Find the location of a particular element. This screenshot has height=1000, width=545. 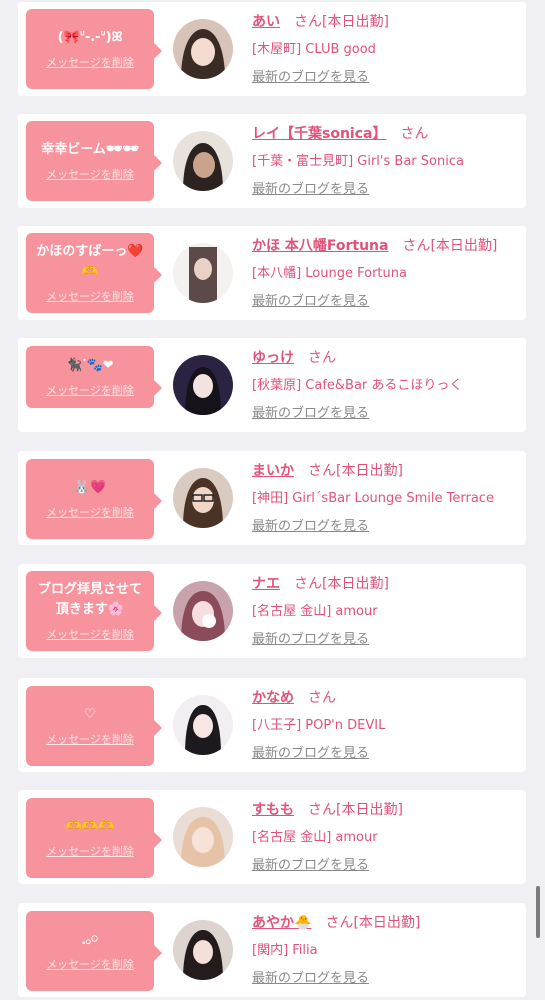

entry-info: ゆっけ さん [秋葉原] Cafe&Bar あるこほりっく 最新のブログを見る is located at coordinates (357, 384).